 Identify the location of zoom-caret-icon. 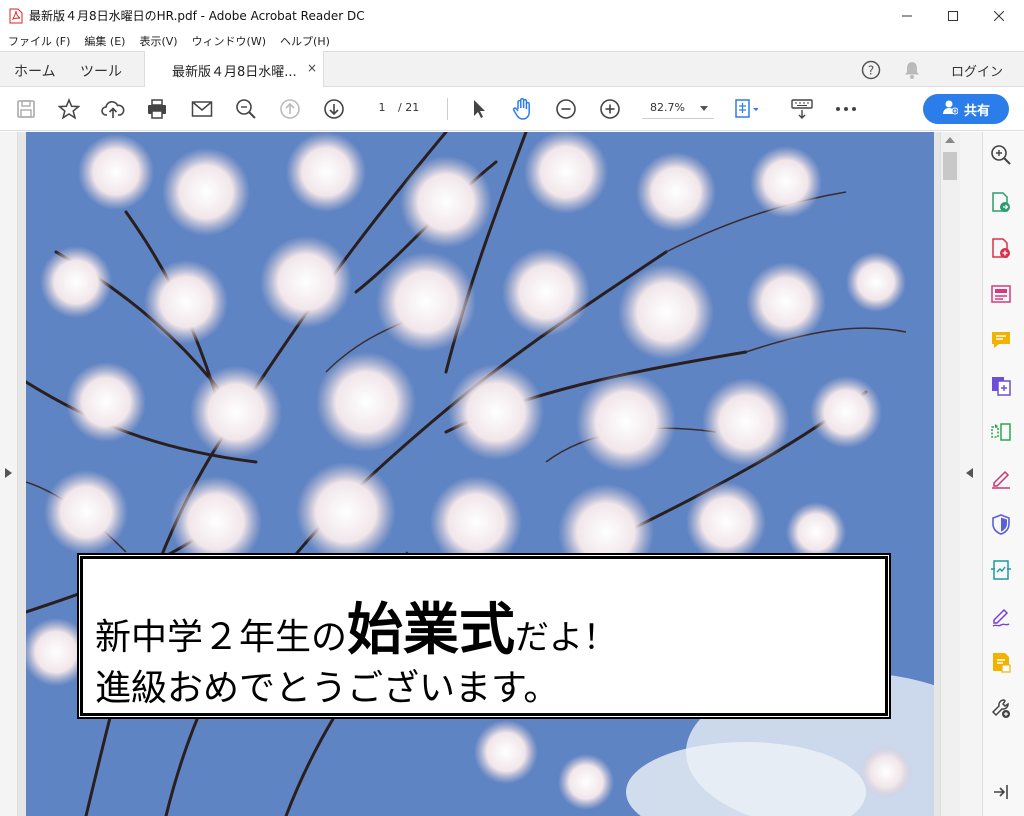
(704, 109).